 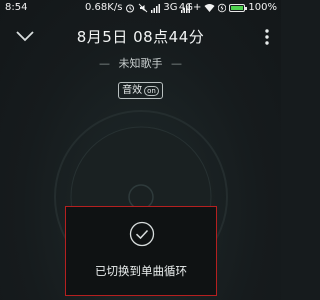 I want to click on artist-dash-left: —, so click(x=104, y=63).